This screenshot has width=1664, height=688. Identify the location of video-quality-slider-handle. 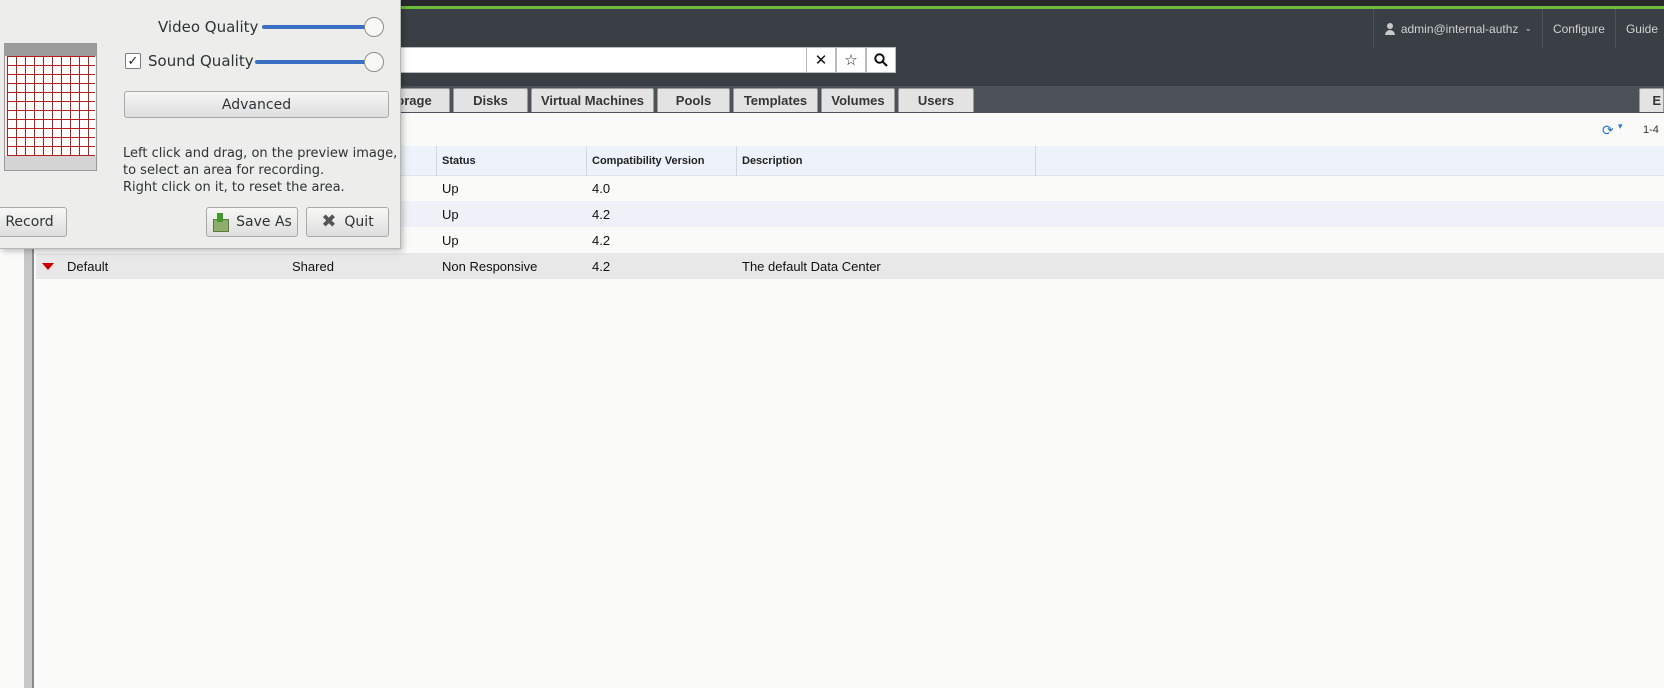
(374, 27).